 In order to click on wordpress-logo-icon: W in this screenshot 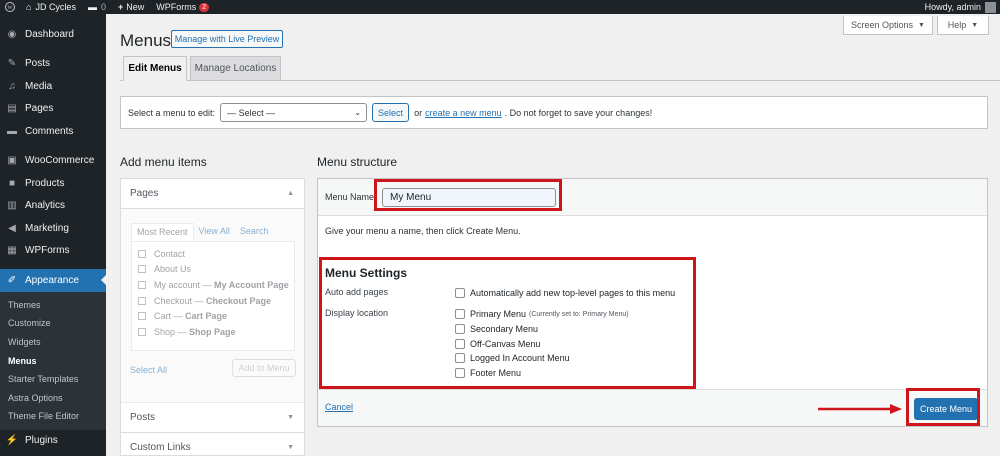, I will do `click(10, 7)`.